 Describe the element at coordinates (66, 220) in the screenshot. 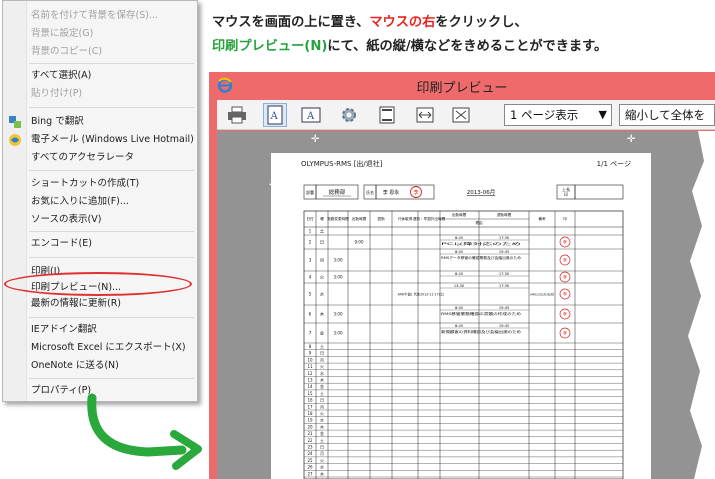

I see `menu-item-view-source: ソースの表示(V)` at that location.